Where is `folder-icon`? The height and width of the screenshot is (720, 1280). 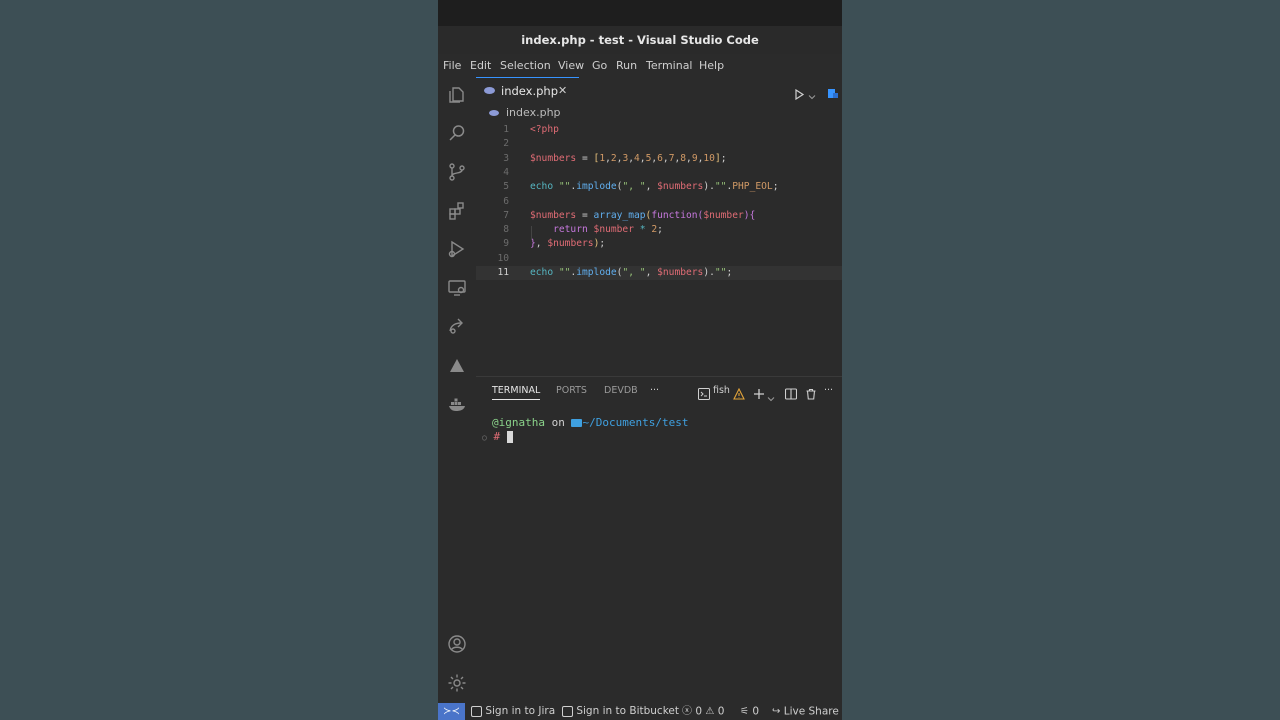
folder-icon is located at coordinates (577, 423).